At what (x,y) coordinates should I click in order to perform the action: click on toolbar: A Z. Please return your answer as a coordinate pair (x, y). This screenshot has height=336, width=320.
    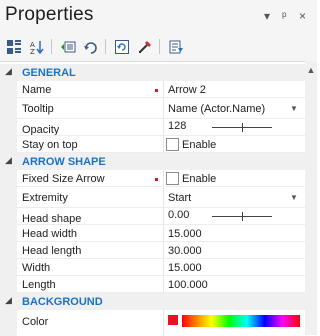
    Looking at the image, I should click on (158, 47).